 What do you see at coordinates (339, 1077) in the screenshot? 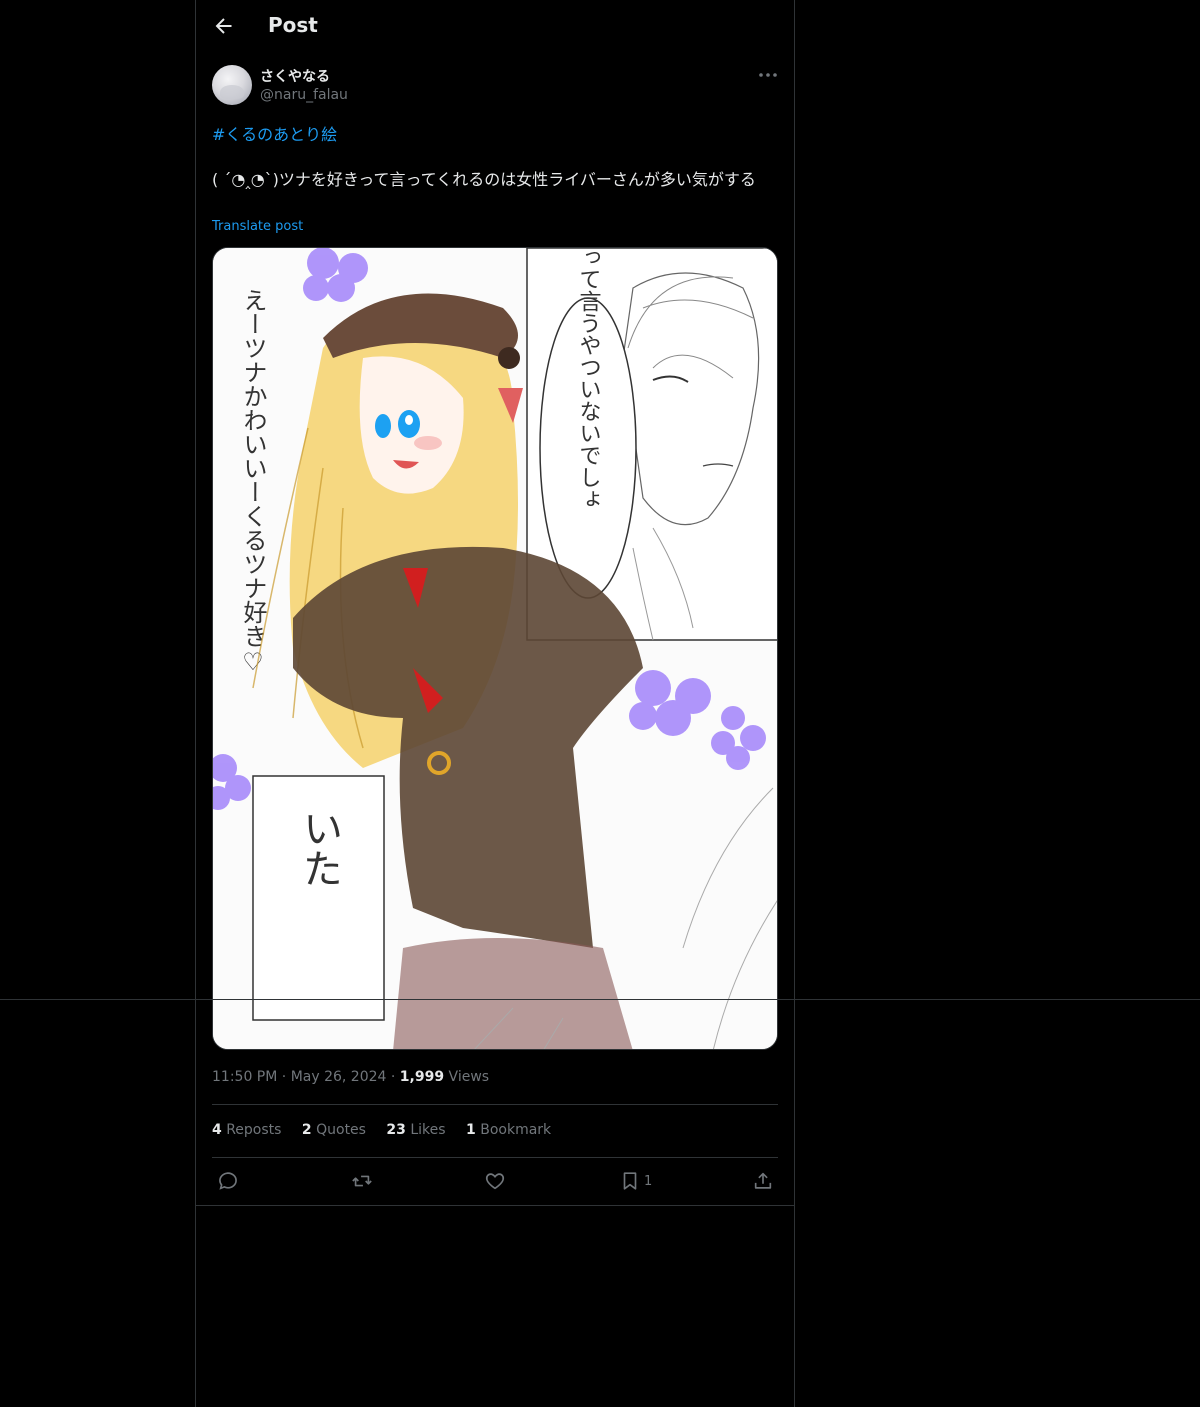
I see `post-date: May 26, 2024` at bounding box center [339, 1077].